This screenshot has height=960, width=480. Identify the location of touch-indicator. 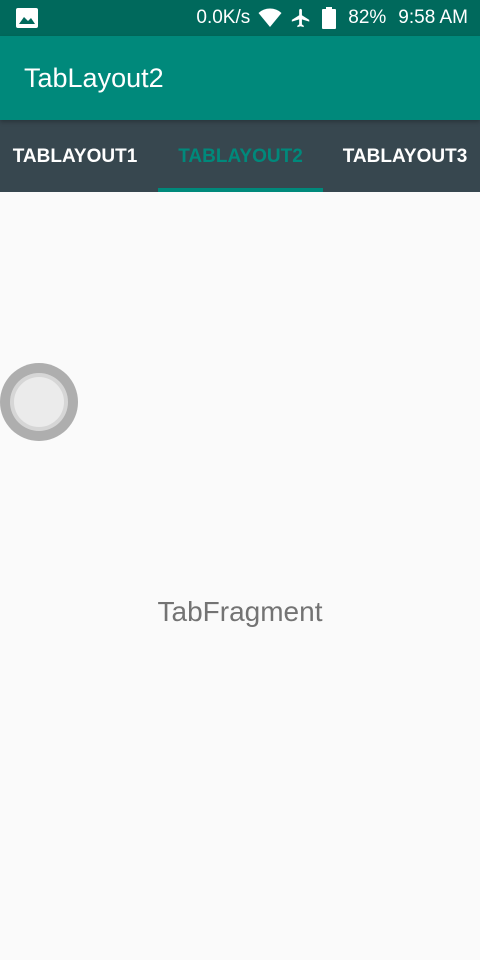
(39, 402).